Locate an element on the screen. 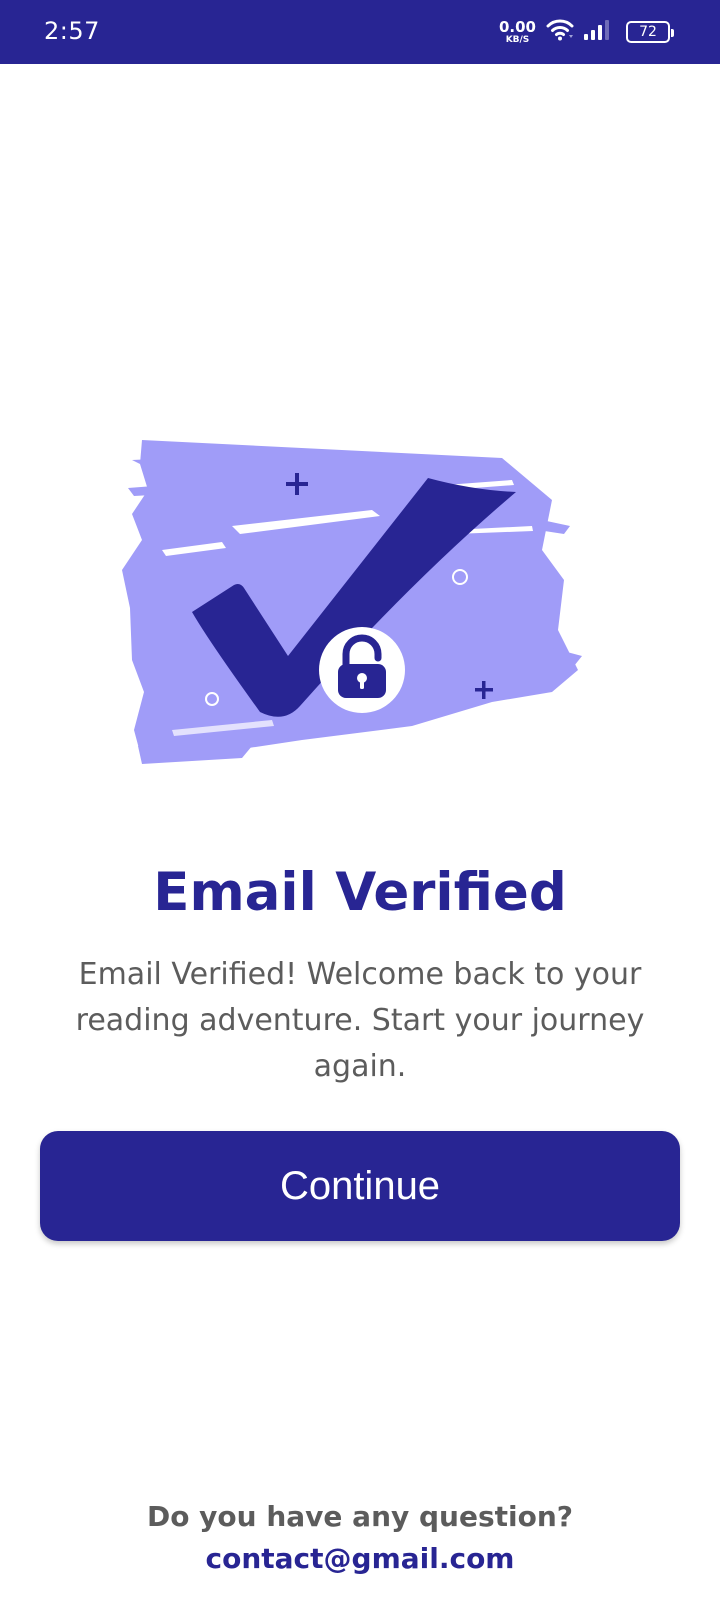 Image resolution: width=720 pixels, height=1600 pixels. wifi-icon is located at coordinates (560, 32).